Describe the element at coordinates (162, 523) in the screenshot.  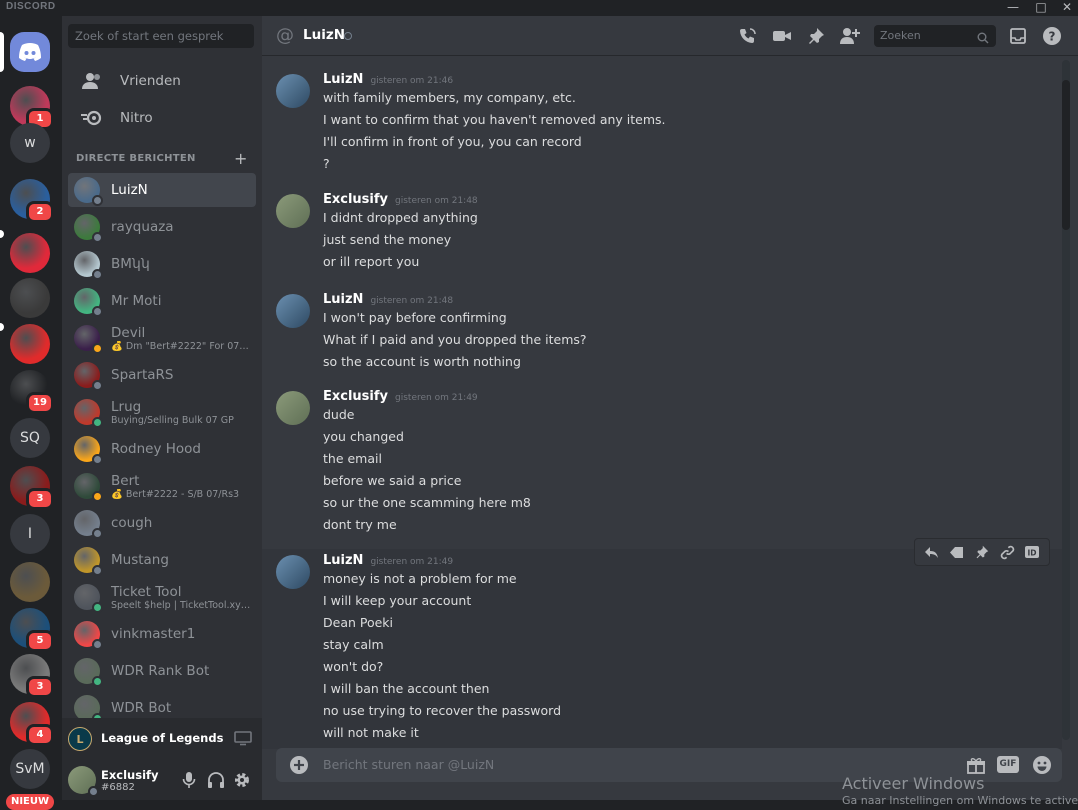
I see `dm-item: cough` at that location.